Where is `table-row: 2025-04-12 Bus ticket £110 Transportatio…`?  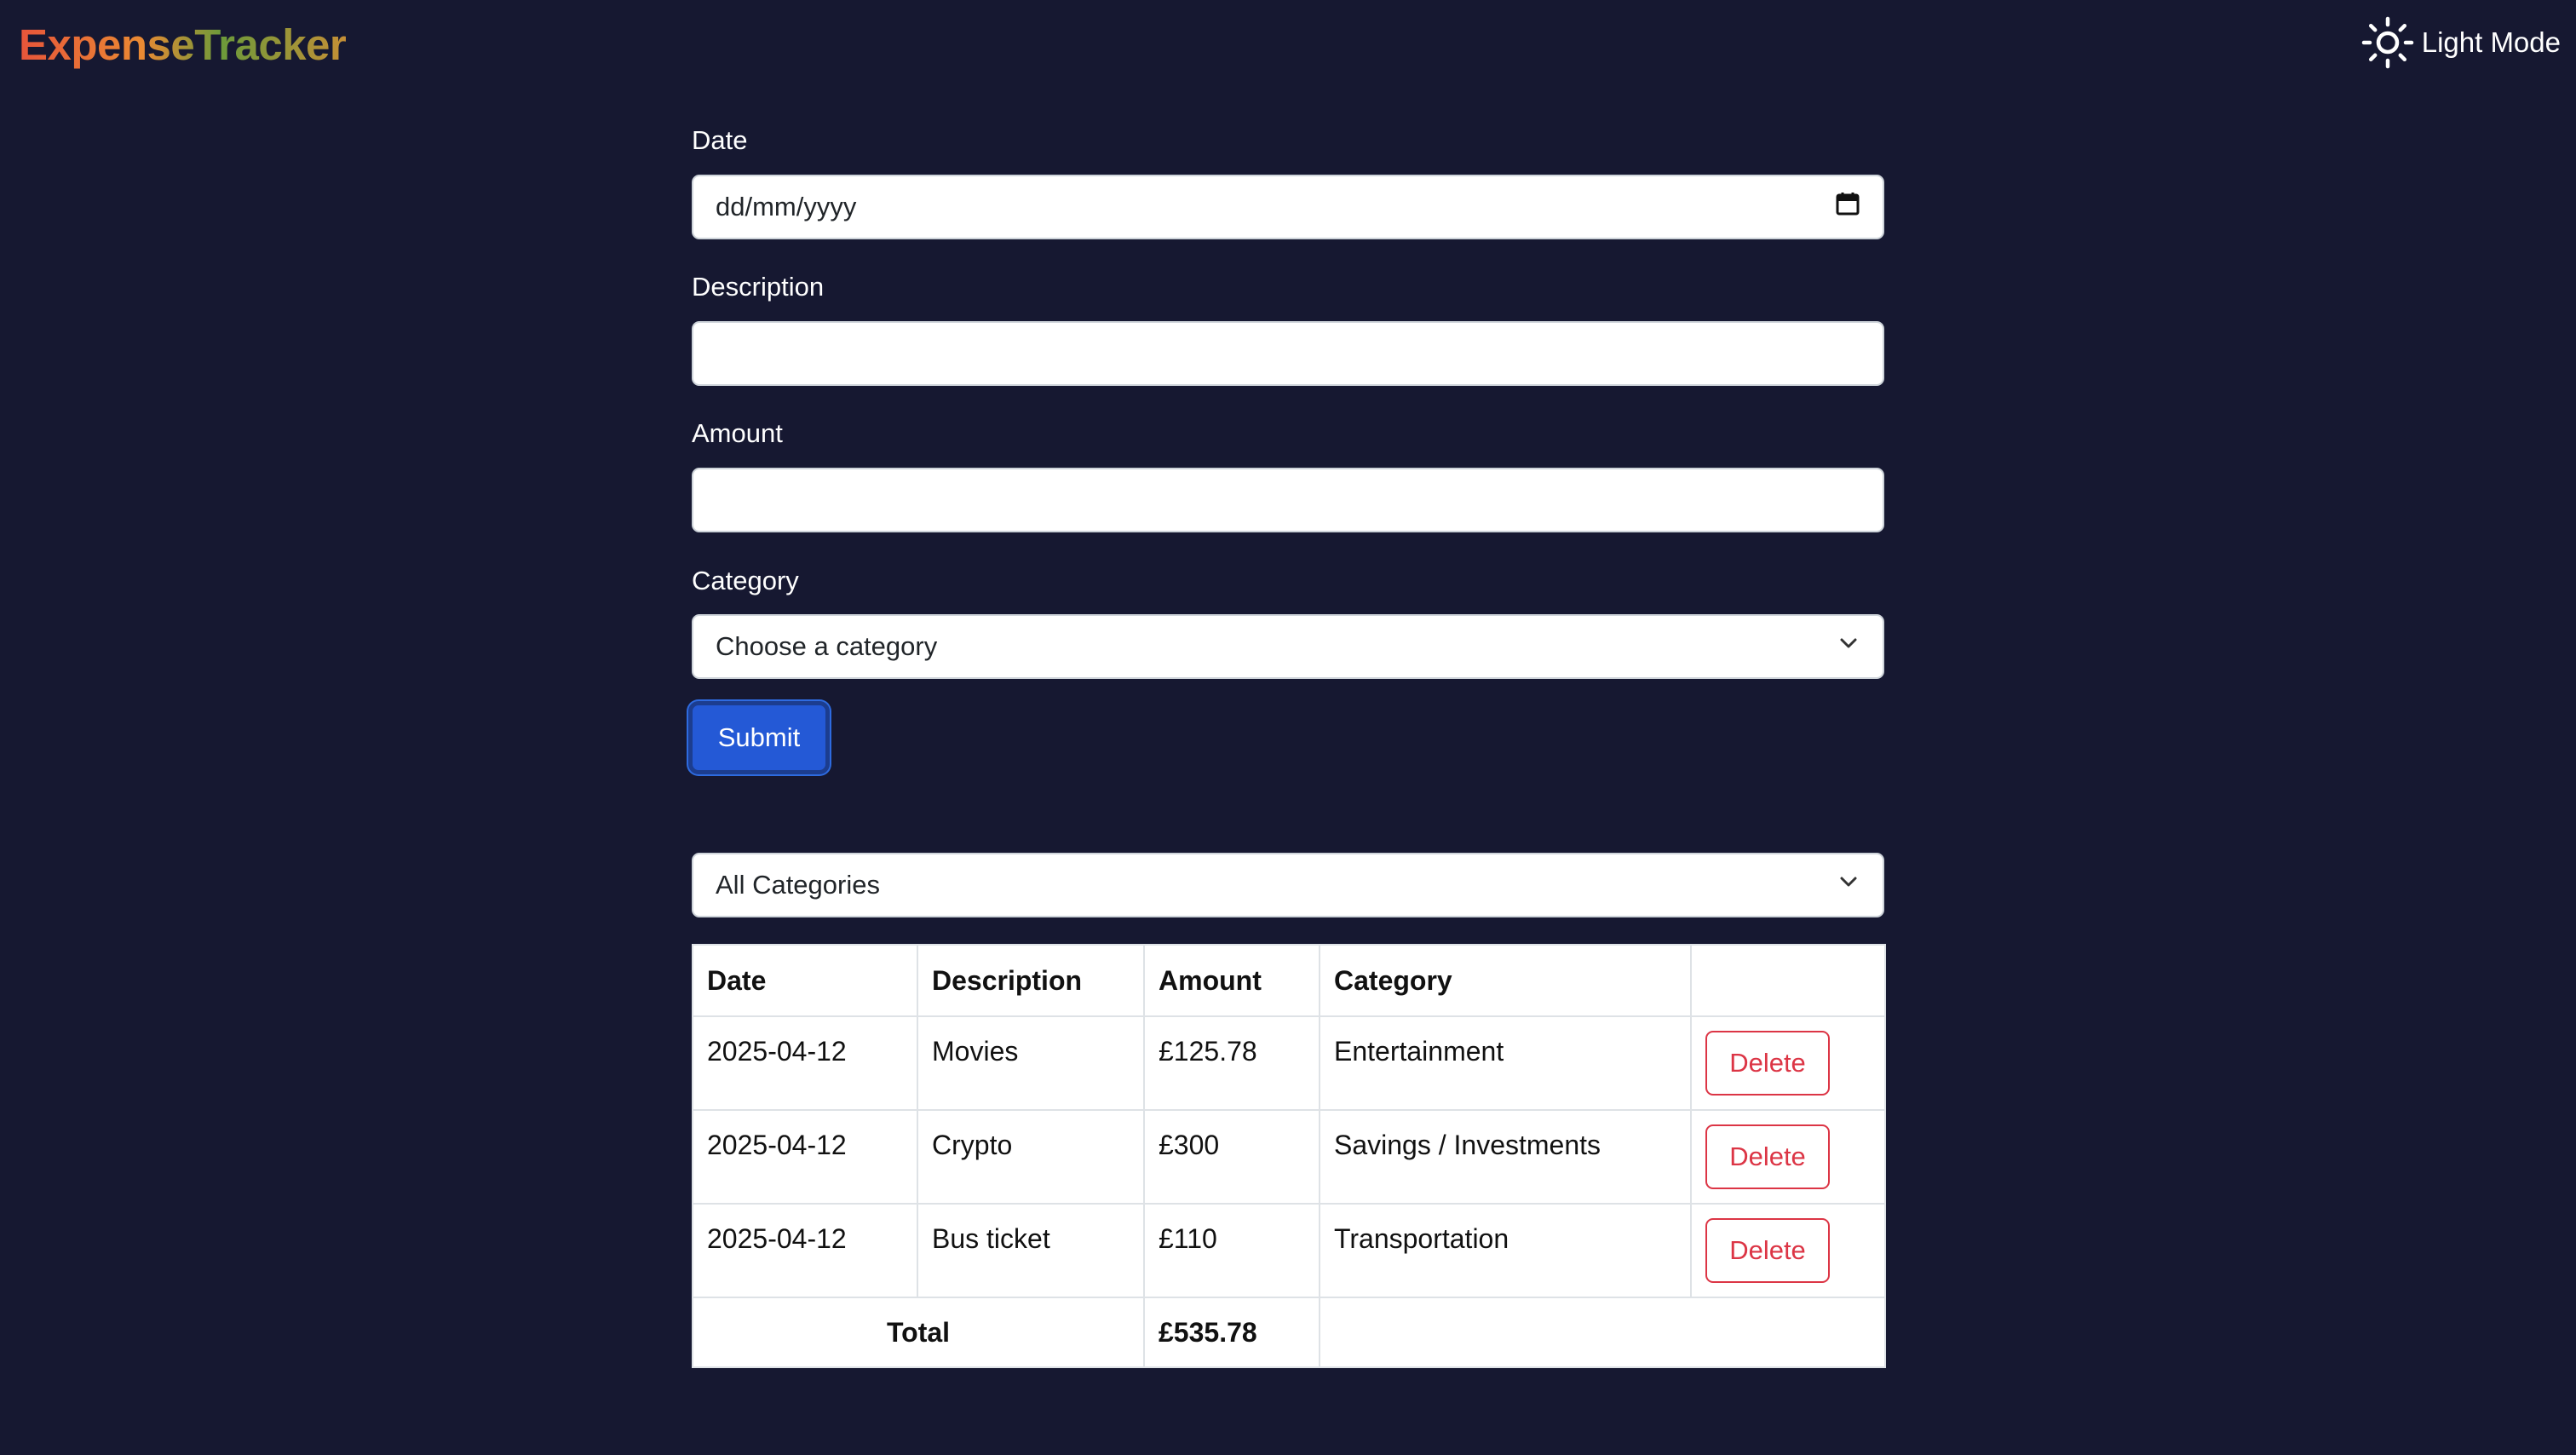
table-row: 2025-04-12 Bus ticket £110 Transportatio… is located at coordinates (1289, 1250).